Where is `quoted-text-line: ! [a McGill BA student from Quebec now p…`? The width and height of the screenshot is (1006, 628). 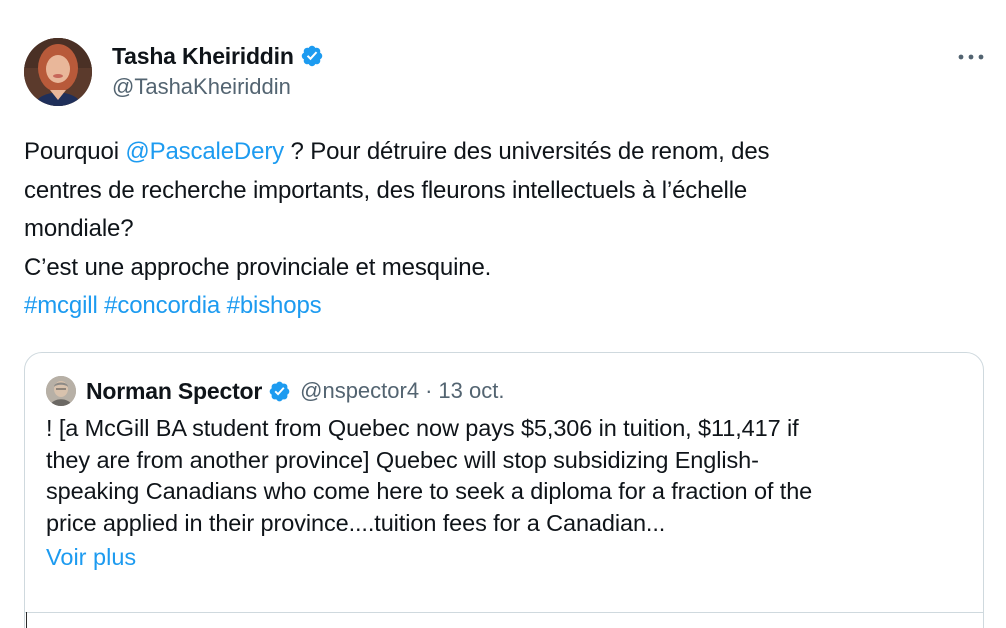 quoted-text-line: ! [a McGill BA student from Quebec now p… is located at coordinates (422, 428).